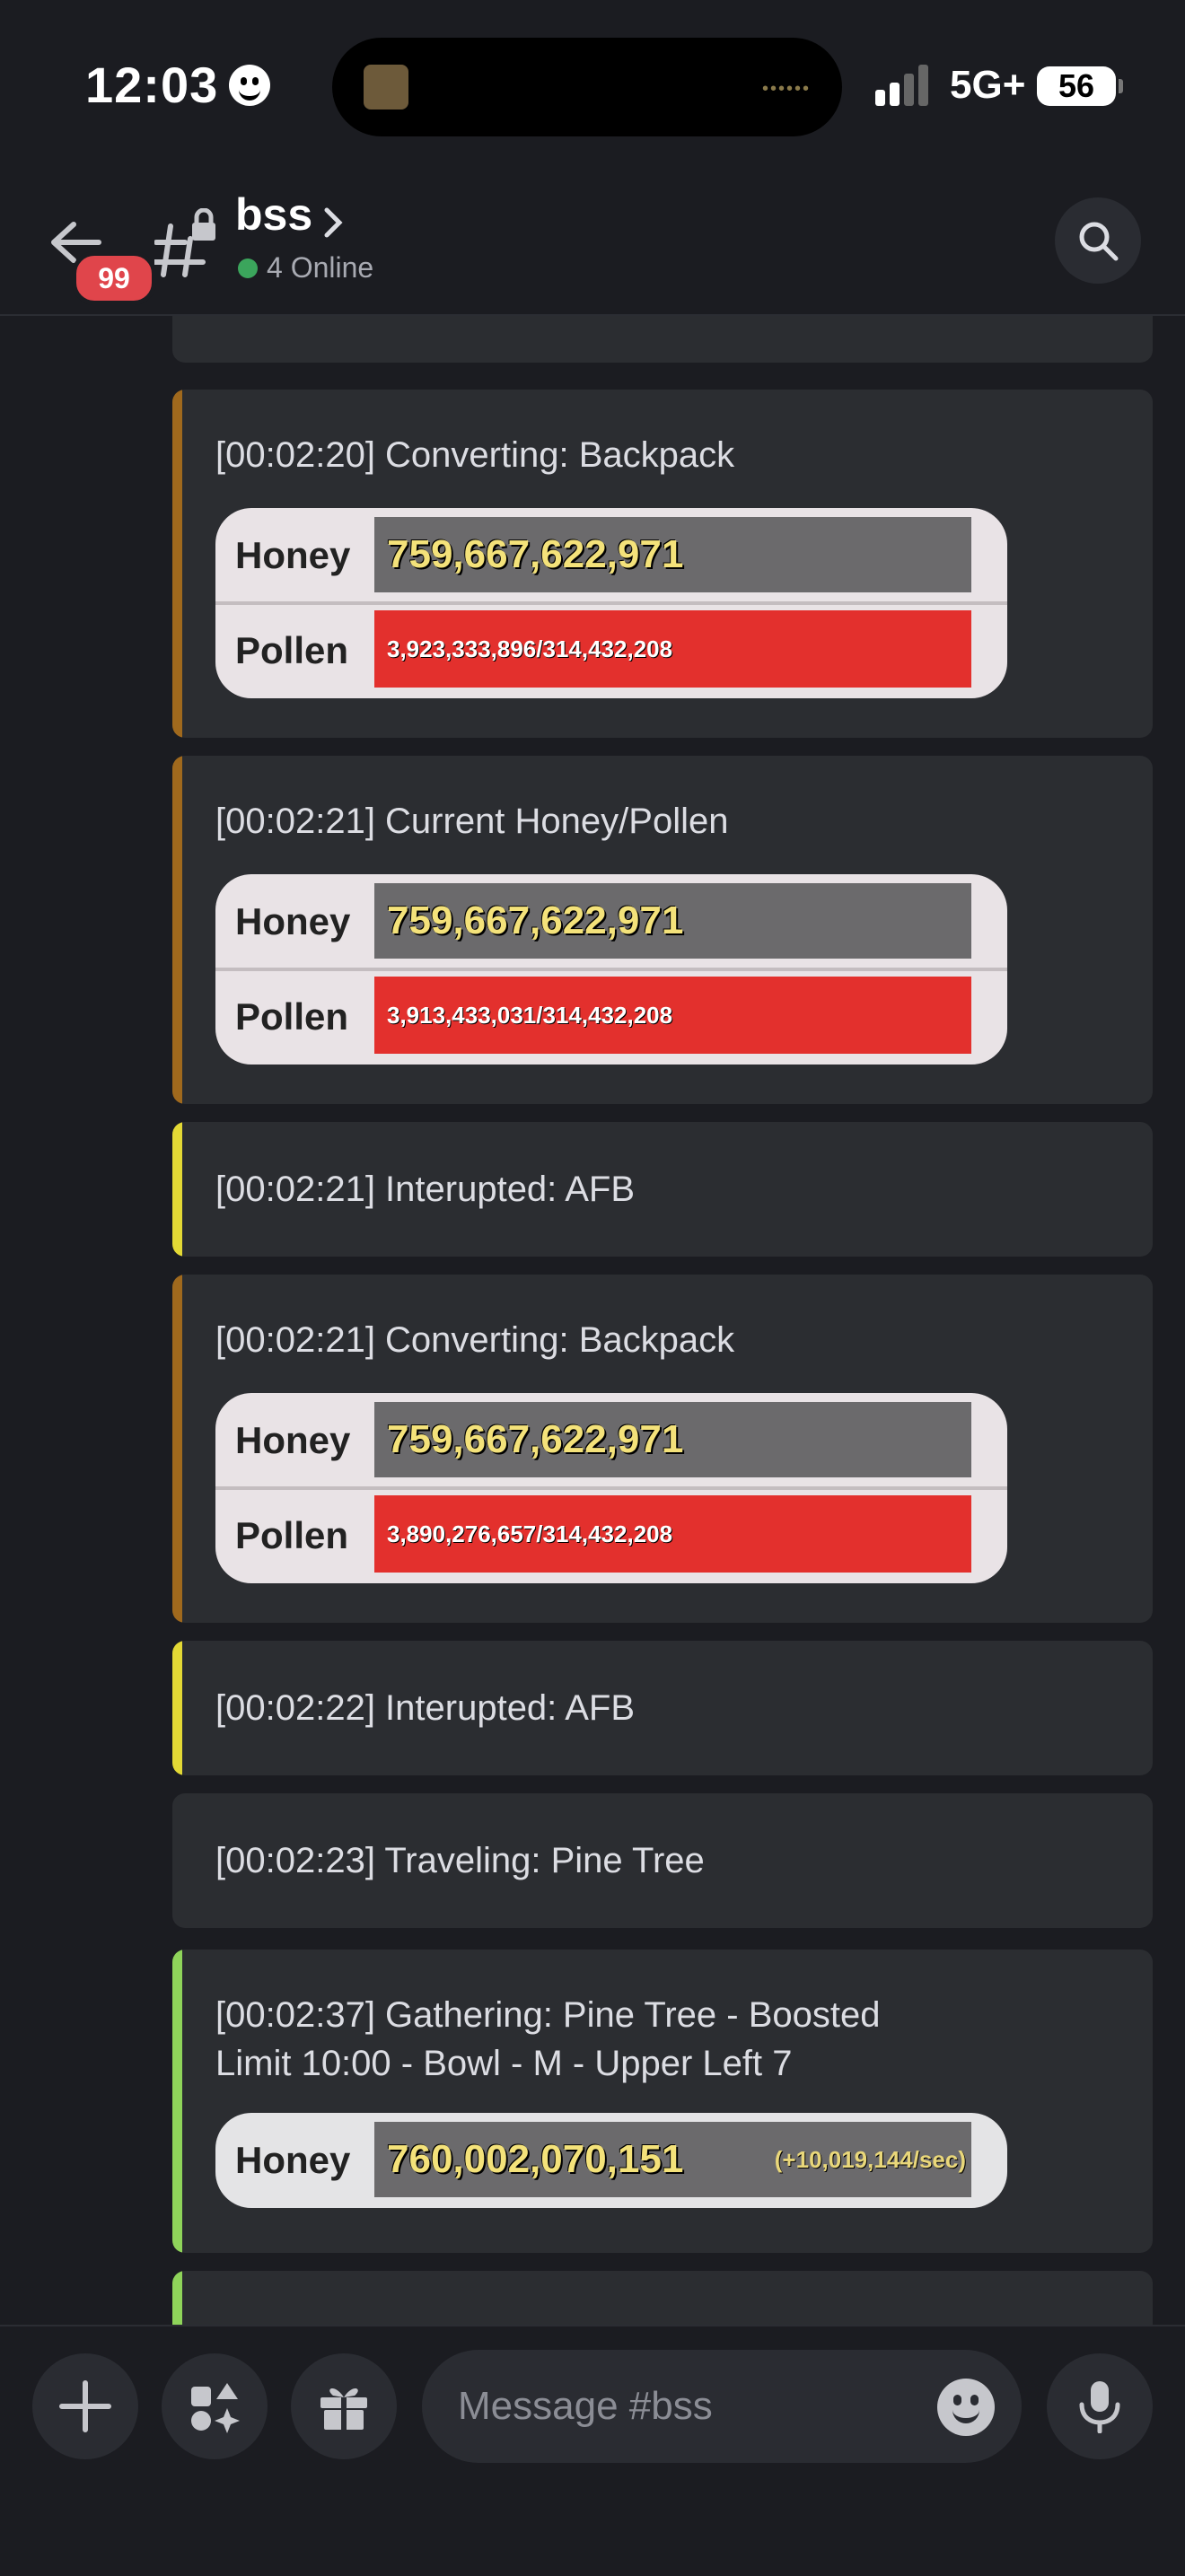 The image size is (1185, 2576). Describe the element at coordinates (870, 2159) in the screenshot. I see `honey-rate: (+10,019,144/sec)` at that location.